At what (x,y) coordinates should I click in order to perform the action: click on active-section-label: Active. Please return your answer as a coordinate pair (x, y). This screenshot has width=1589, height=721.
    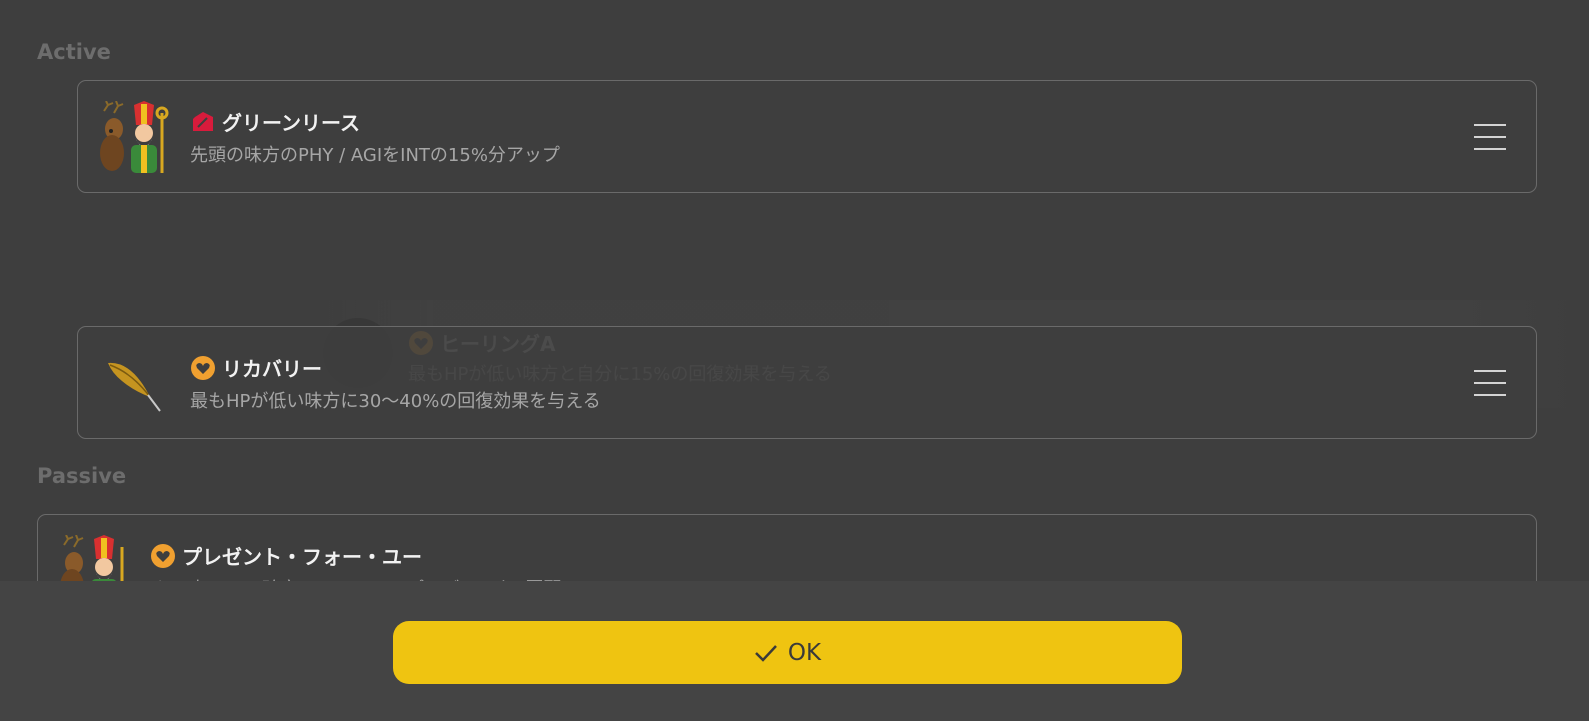
    Looking at the image, I should click on (74, 52).